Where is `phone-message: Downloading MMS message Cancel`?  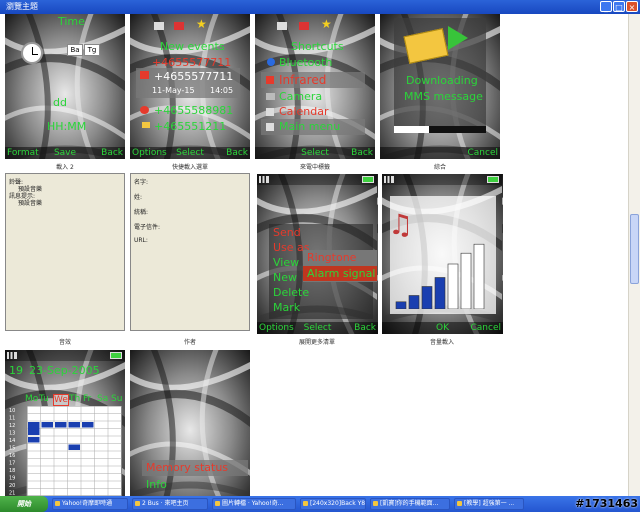
phone-message: Downloading MMS message Cancel is located at coordinates (440, 86).